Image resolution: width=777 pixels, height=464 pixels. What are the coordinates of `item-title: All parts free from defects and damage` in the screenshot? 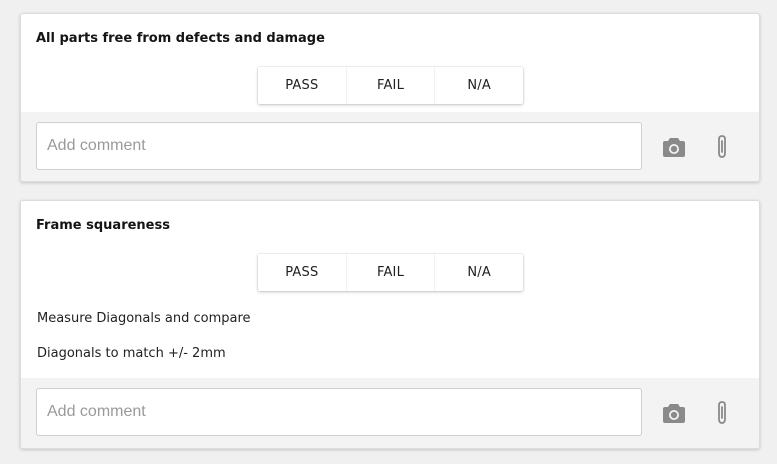 It's located at (180, 38).